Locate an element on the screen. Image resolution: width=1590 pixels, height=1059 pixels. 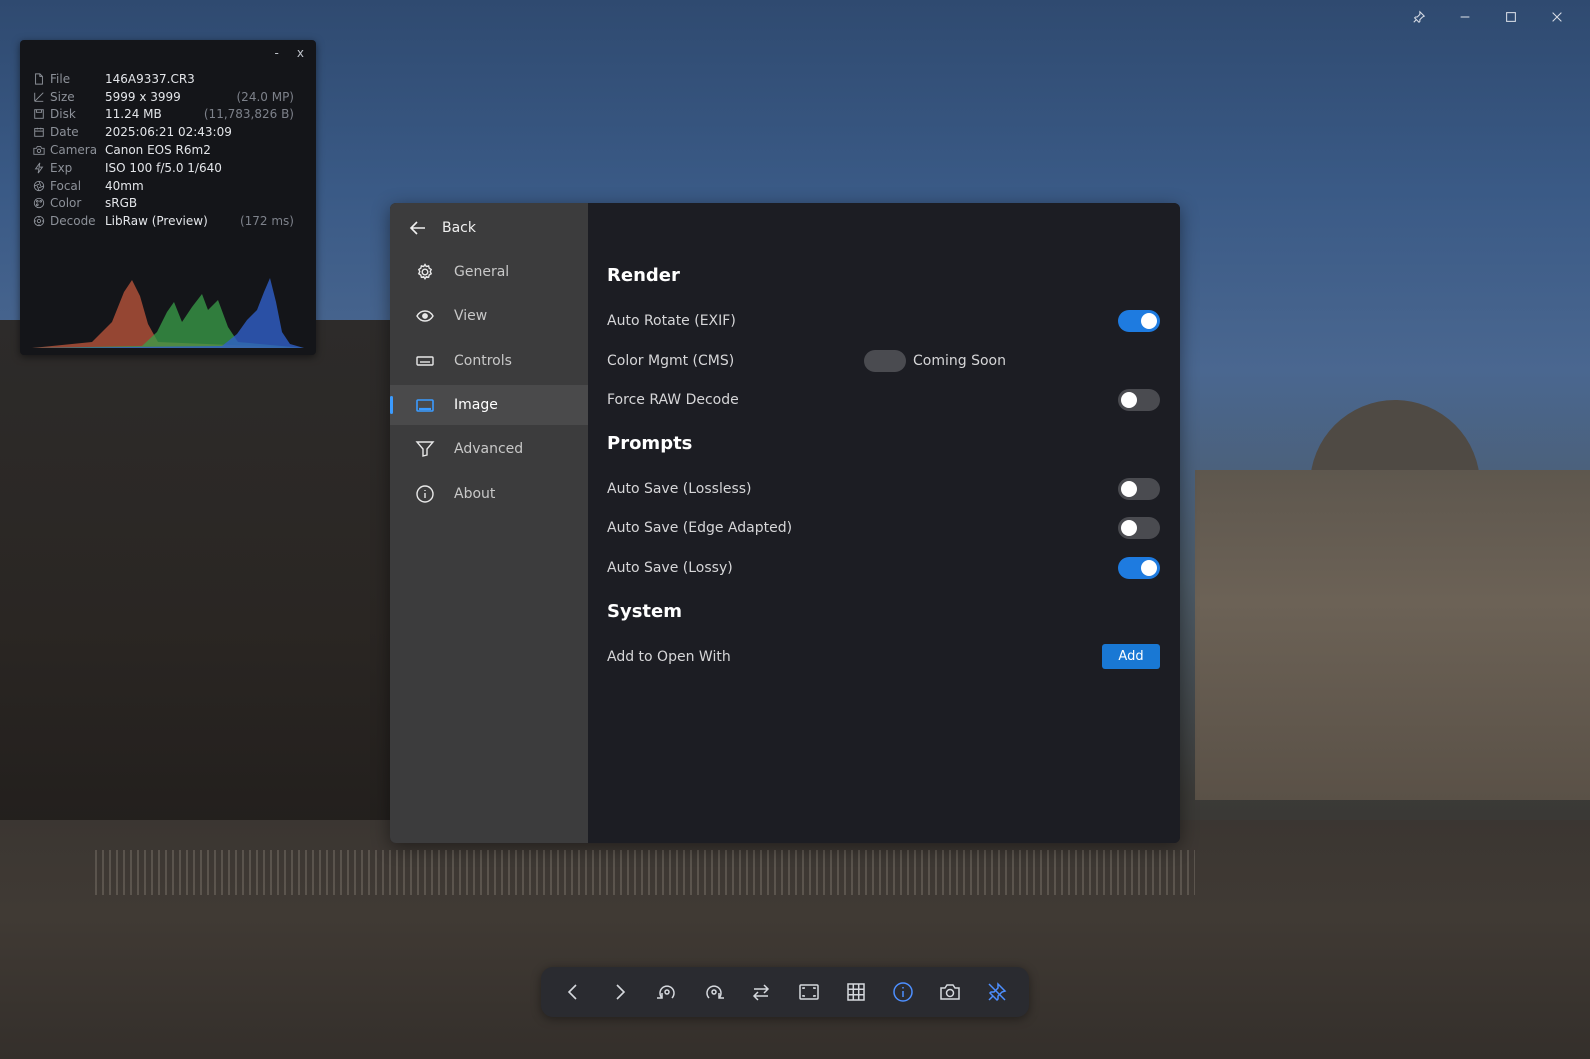
sidebar-item-about: About is located at coordinates (489, 494).